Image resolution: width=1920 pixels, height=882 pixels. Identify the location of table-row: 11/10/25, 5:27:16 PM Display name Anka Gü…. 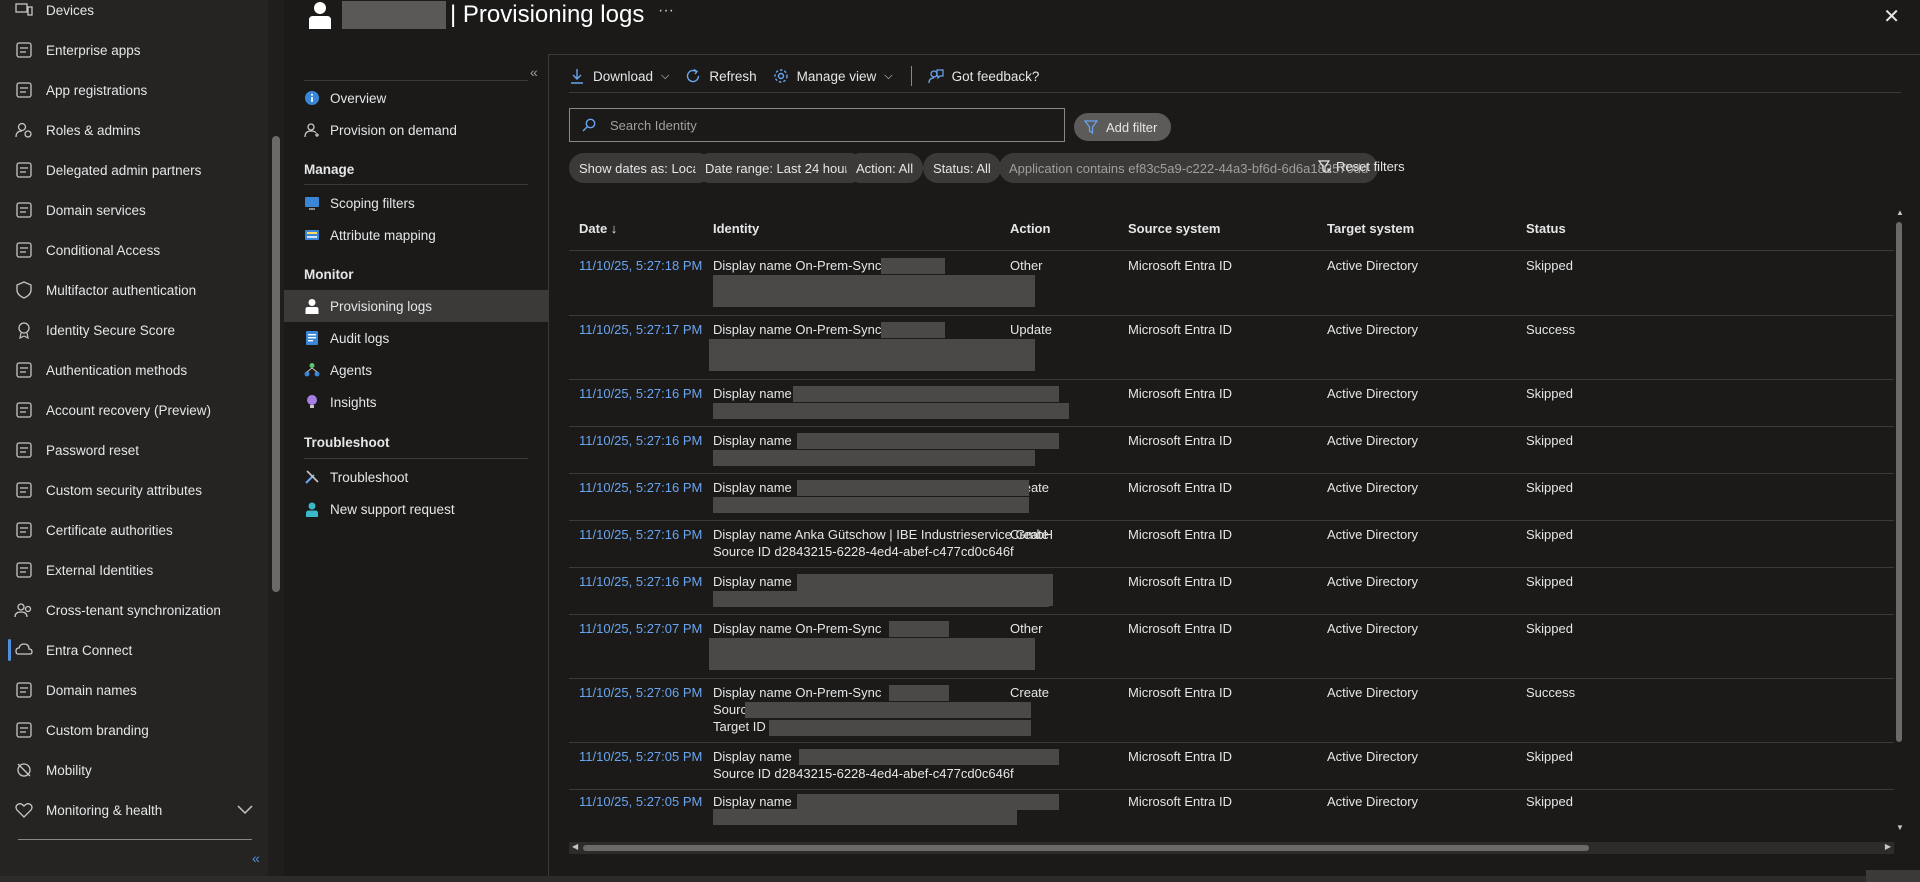
(1231, 544).